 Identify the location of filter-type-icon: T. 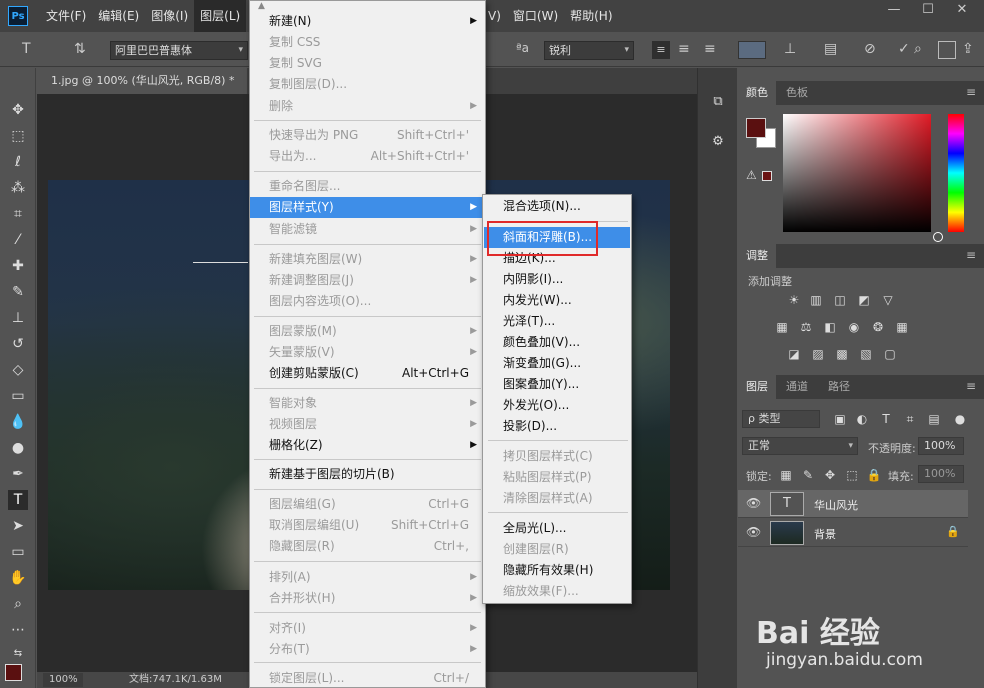
(886, 419).